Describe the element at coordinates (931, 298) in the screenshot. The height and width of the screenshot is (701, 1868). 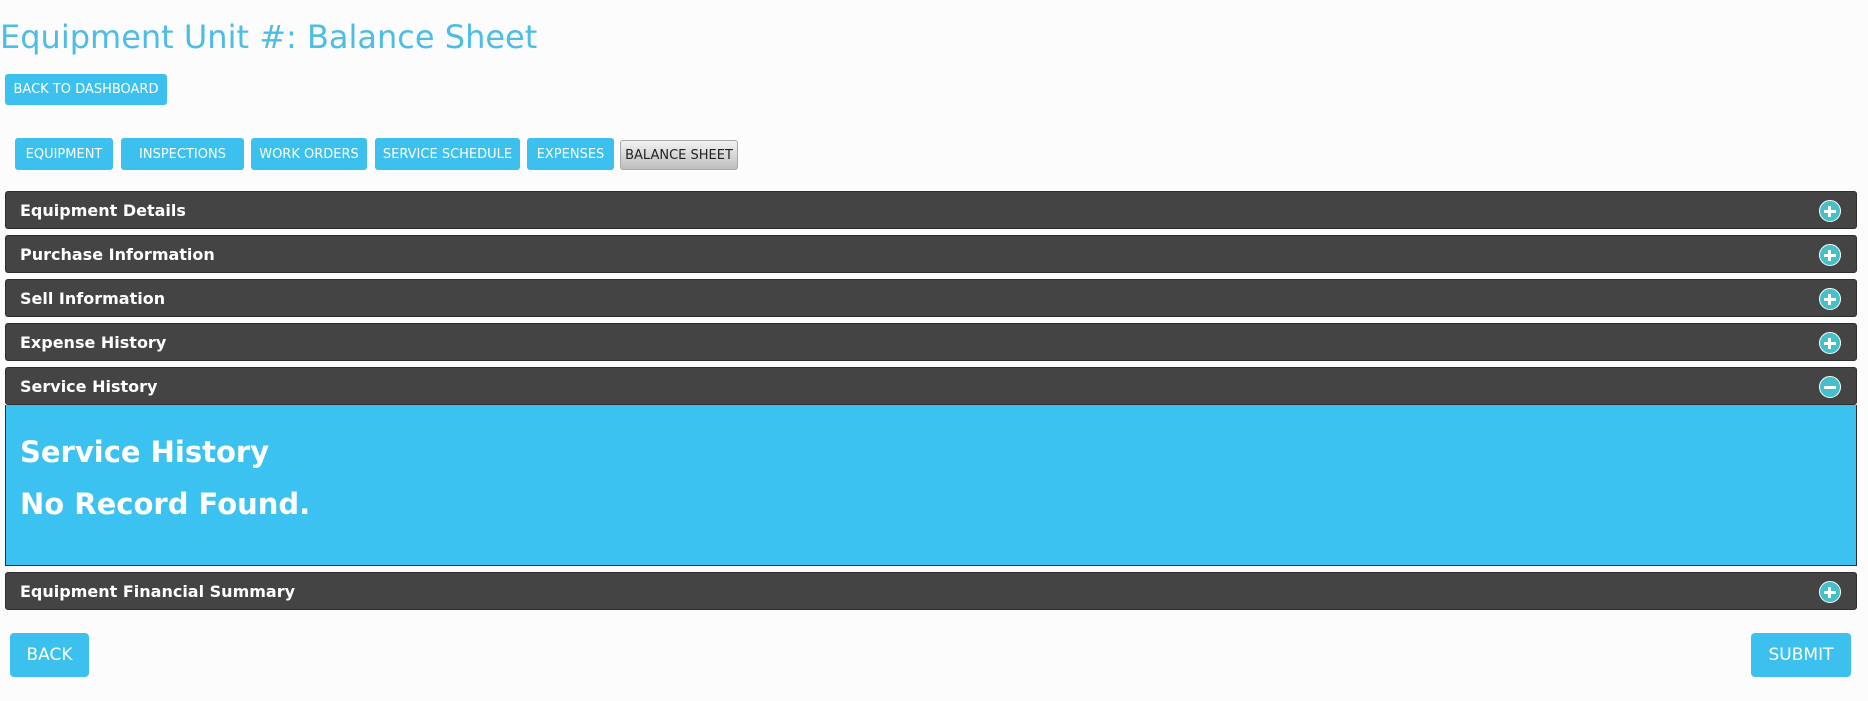
I see `section-sell-information: Sell Information` at that location.